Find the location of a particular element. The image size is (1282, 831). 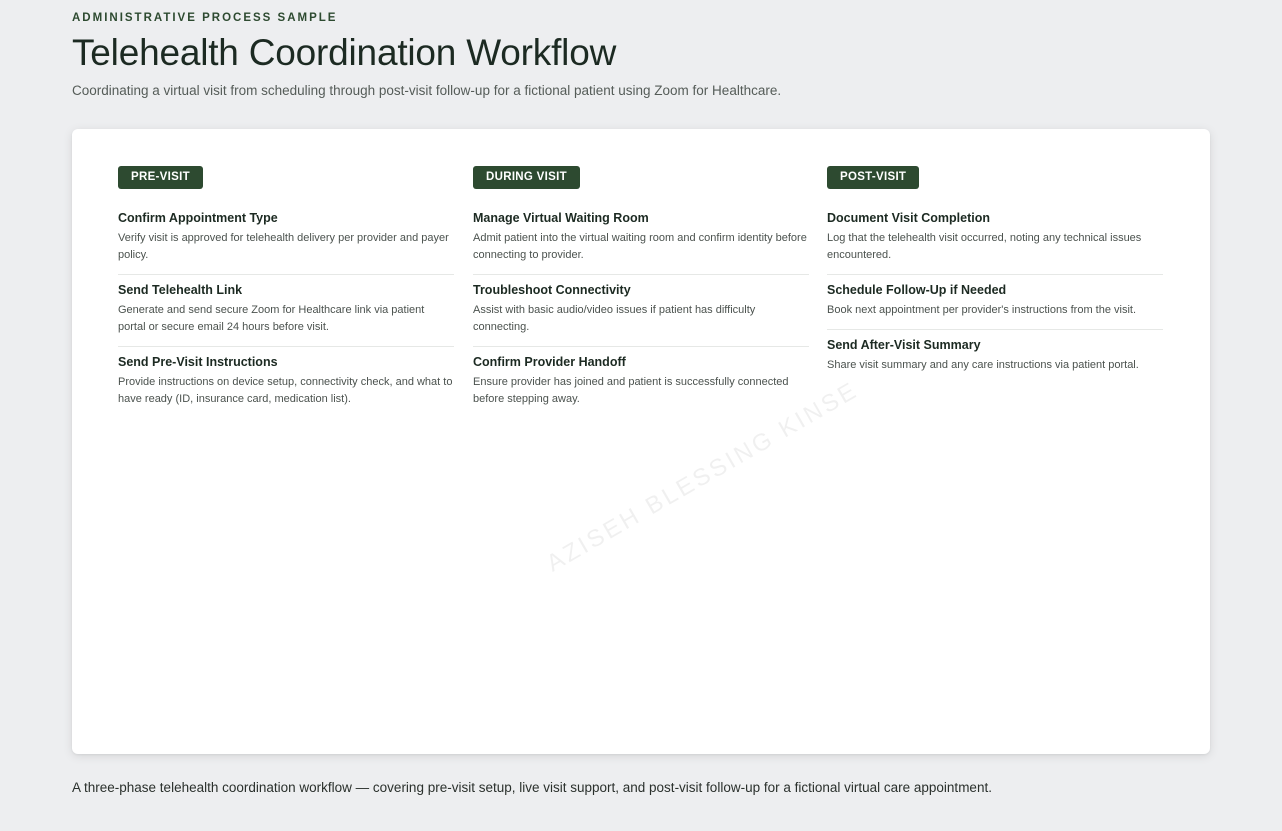

step-title: Document Visit Completion is located at coordinates (908, 218).